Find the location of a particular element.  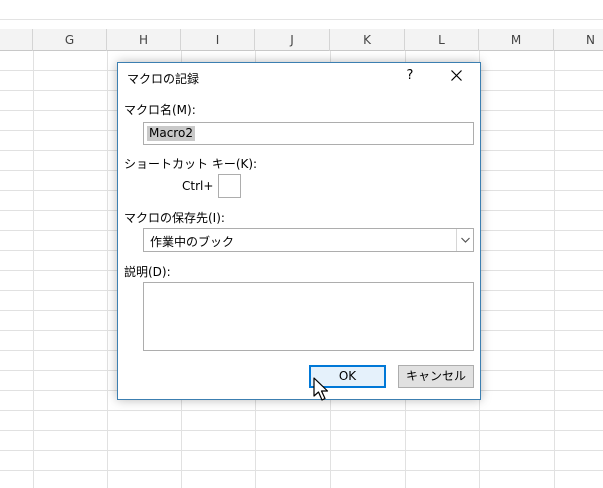

column-header-partial is located at coordinates (16, 40).